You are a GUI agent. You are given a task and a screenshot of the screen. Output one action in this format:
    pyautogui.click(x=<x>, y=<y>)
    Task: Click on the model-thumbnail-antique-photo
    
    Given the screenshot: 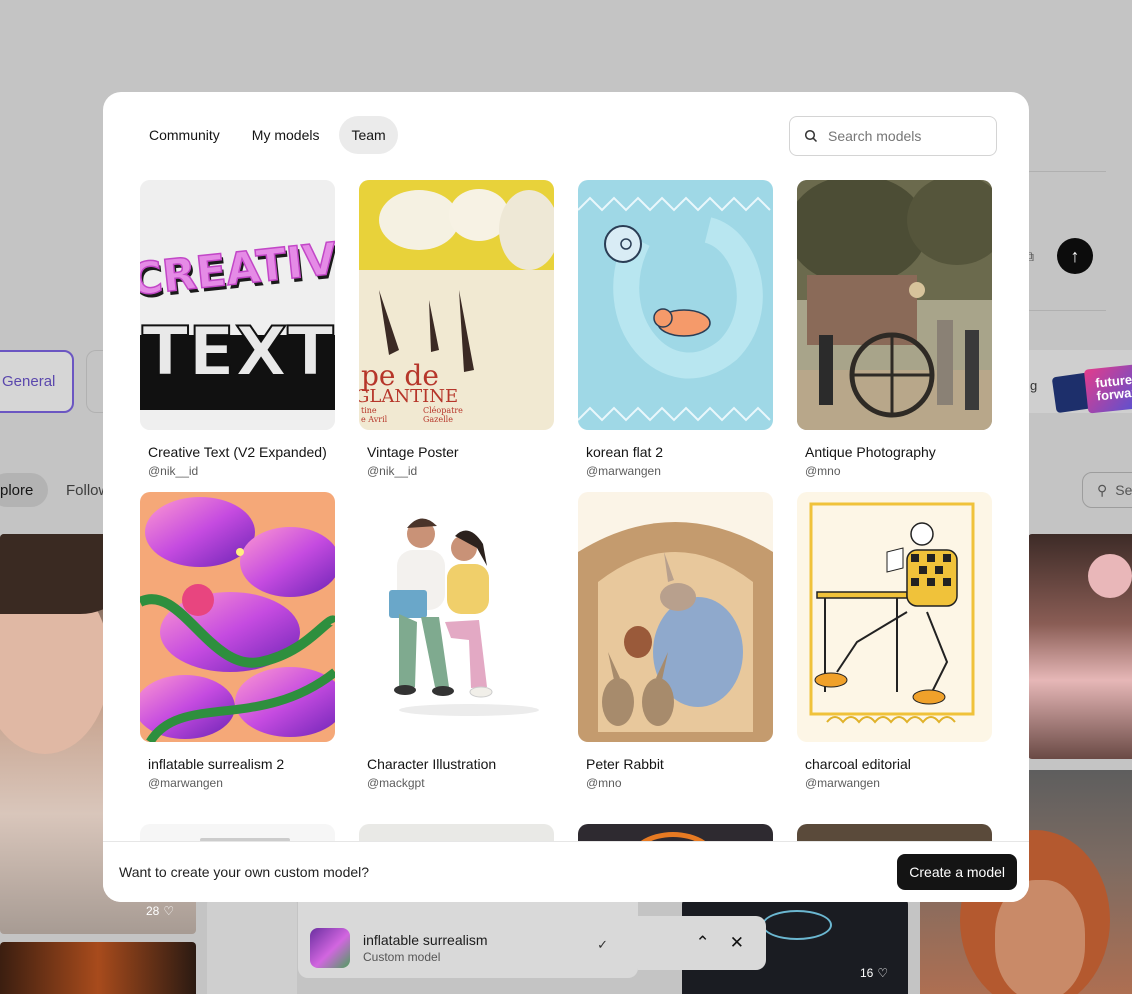 What is the action you would take?
    pyautogui.click(x=894, y=305)
    